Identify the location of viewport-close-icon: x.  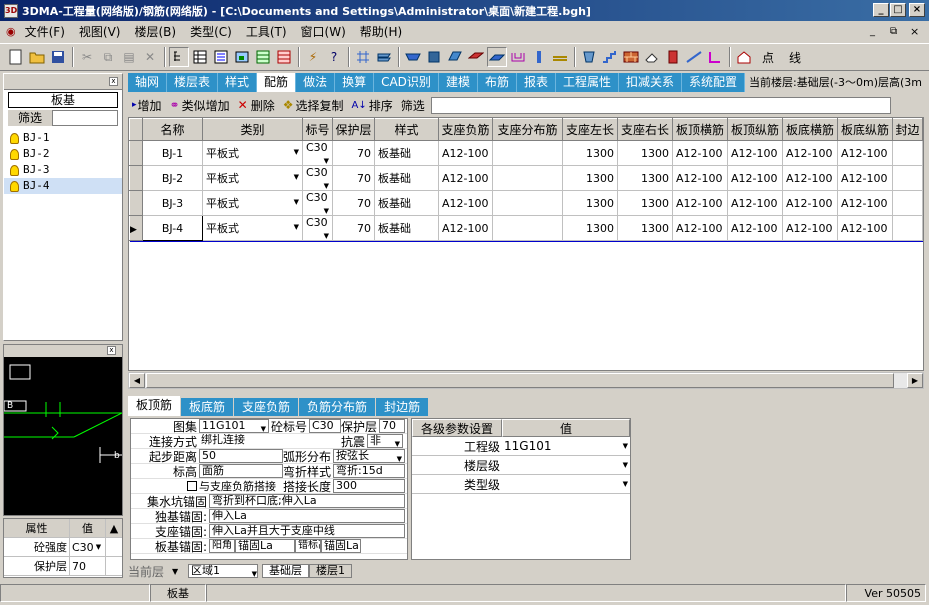
(111, 350).